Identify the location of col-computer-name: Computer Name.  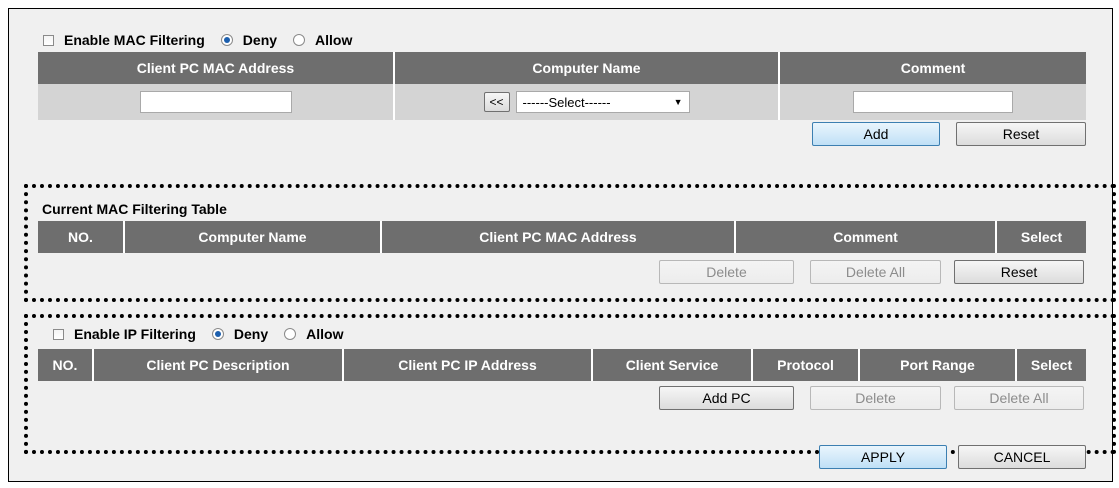
(587, 68).